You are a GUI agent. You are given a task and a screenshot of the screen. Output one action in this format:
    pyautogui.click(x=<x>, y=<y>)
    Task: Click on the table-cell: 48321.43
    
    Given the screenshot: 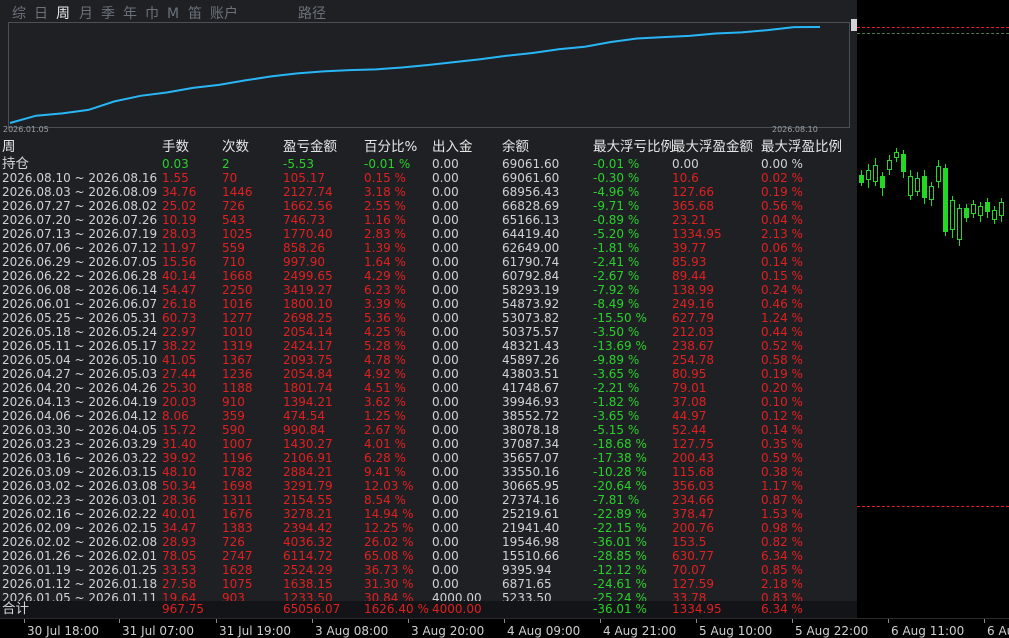 What is the action you would take?
    pyautogui.click(x=531, y=346)
    